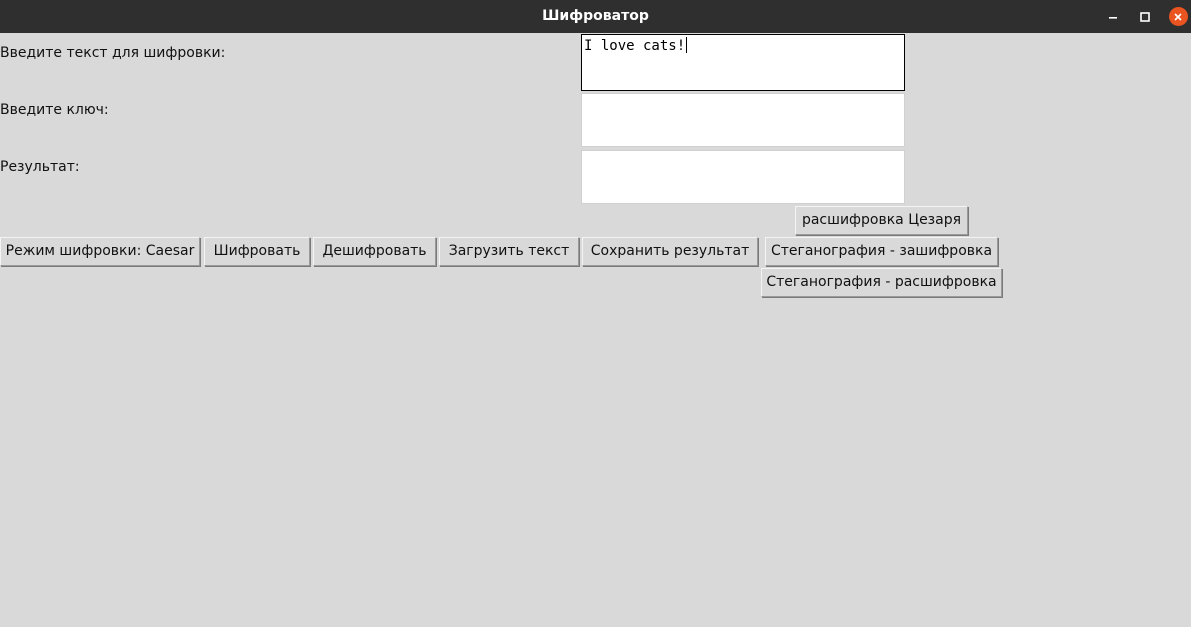 Image resolution: width=1191 pixels, height=627 pixels. What do you see at coordinates (635, 46) in the screenshot?
I see `text-input-value: I love cats!` at bounding box center [635, 46].